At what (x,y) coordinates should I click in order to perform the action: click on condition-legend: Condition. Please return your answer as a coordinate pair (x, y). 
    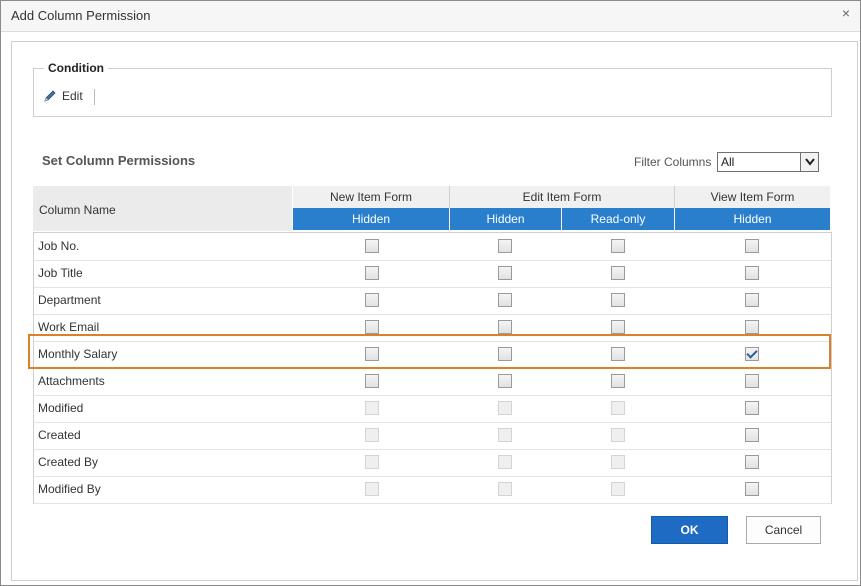
    Looking at the image, I should click on (76, 68).